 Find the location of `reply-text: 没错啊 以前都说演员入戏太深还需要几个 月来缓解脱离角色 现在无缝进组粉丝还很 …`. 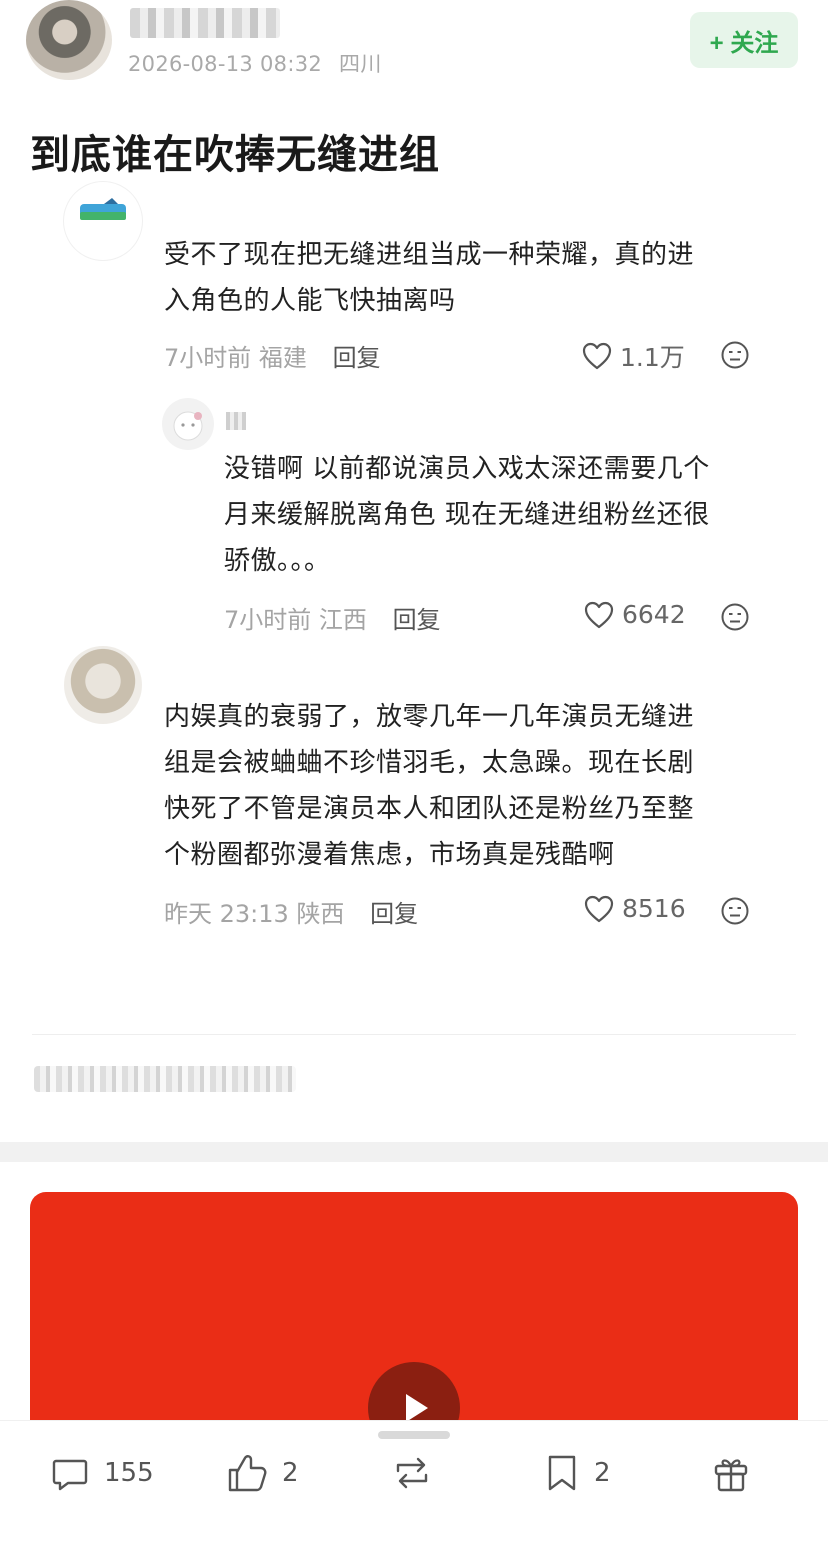

reply-text: 没错啊 以前都说演员入戏太深还需要几个 月来缓解脱离角色 现在无缝进组粉丝还很 … is located at coordinates (467, 515).